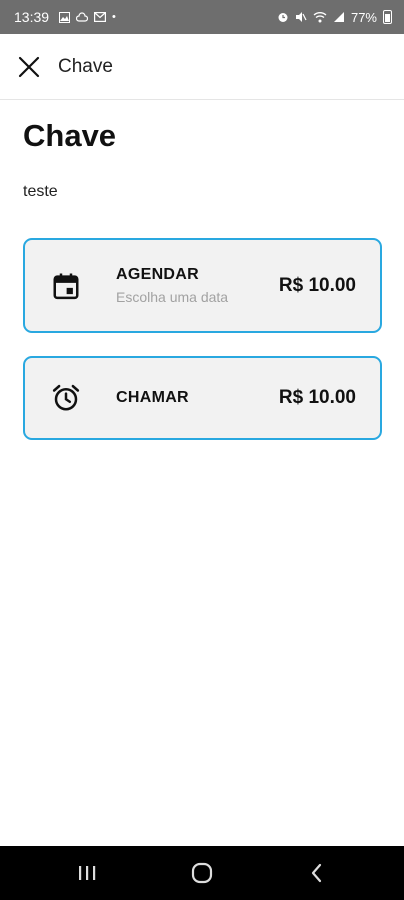  I want to click on back-button, so click(317, 873).